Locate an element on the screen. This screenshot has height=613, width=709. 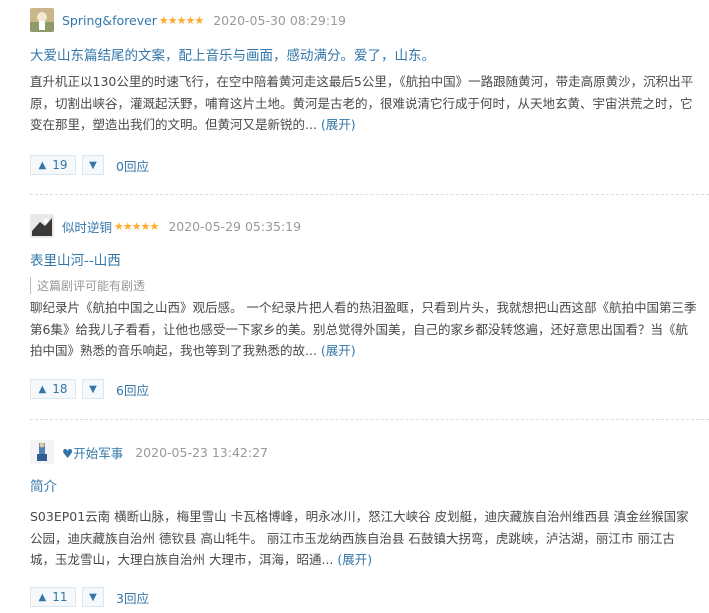
upvote-button: ▲ 19 is located at coordinates (53, 165).